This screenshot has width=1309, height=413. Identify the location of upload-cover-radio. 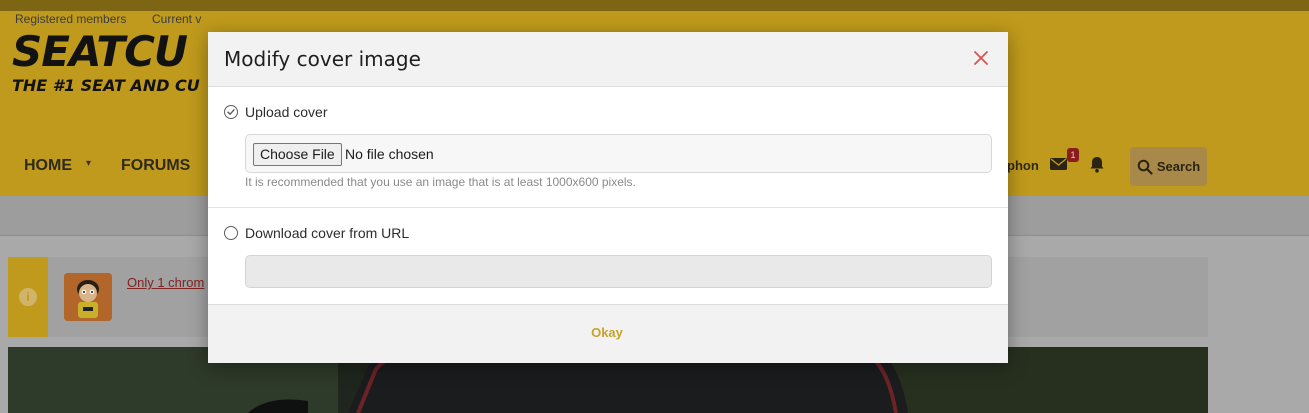
(231, 112).